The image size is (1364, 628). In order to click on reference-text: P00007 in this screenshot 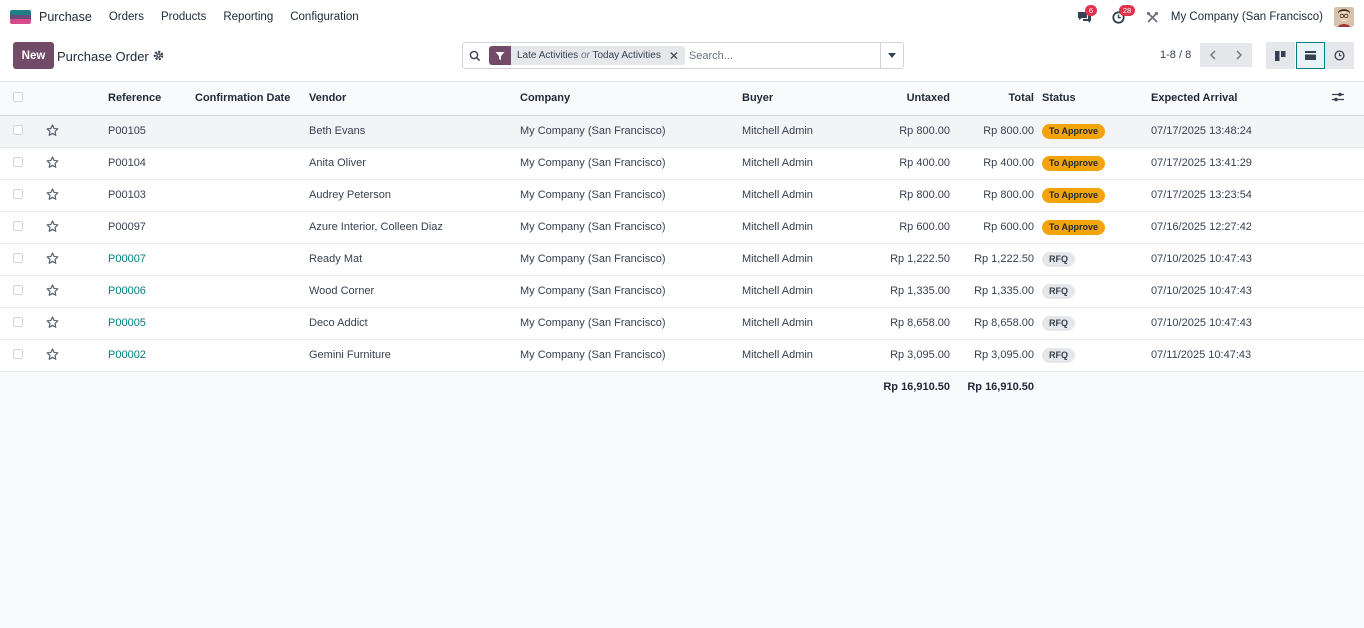, I will do `click(127, 259)`.